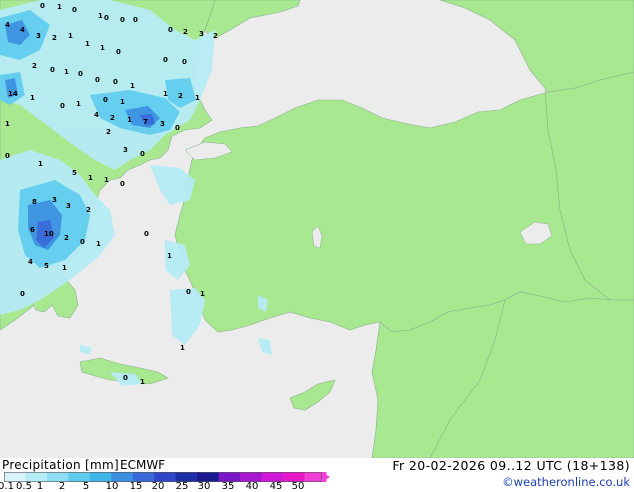 The height and width of the screenshot is (492, 634). Describe the element at coordinates (7, 486) in the screenshot. I see `legend-tick: 0.1` at that location.